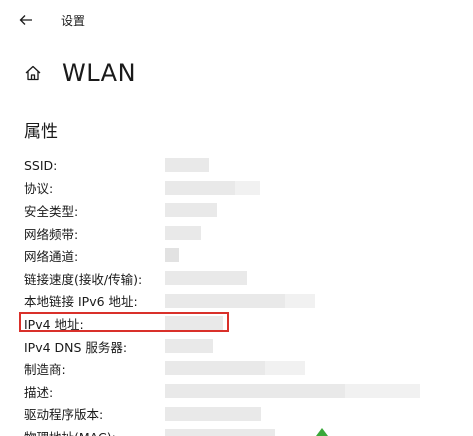 This screenshot has height=436, width=473. Describe the element at coordinates (244, 368) in the screenshot. I see `property-row-manufacturer: 制造商:` at that location.